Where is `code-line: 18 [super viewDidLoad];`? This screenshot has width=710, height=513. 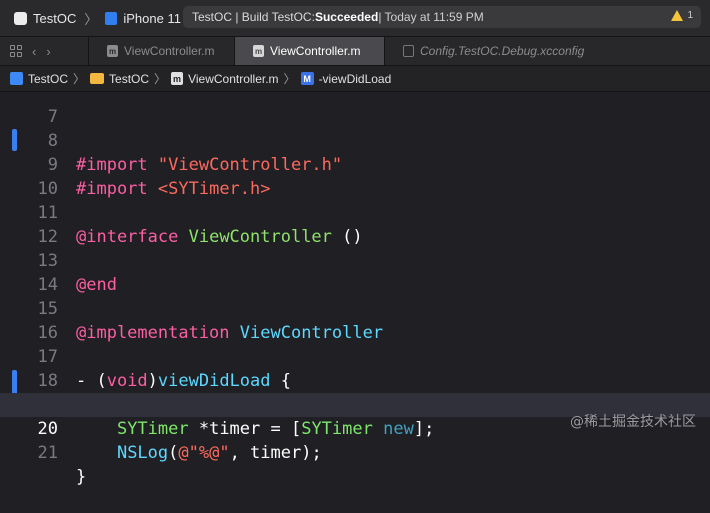 code-line: 18 [super viewDidLoad]; is located at coordinates (355, 380).